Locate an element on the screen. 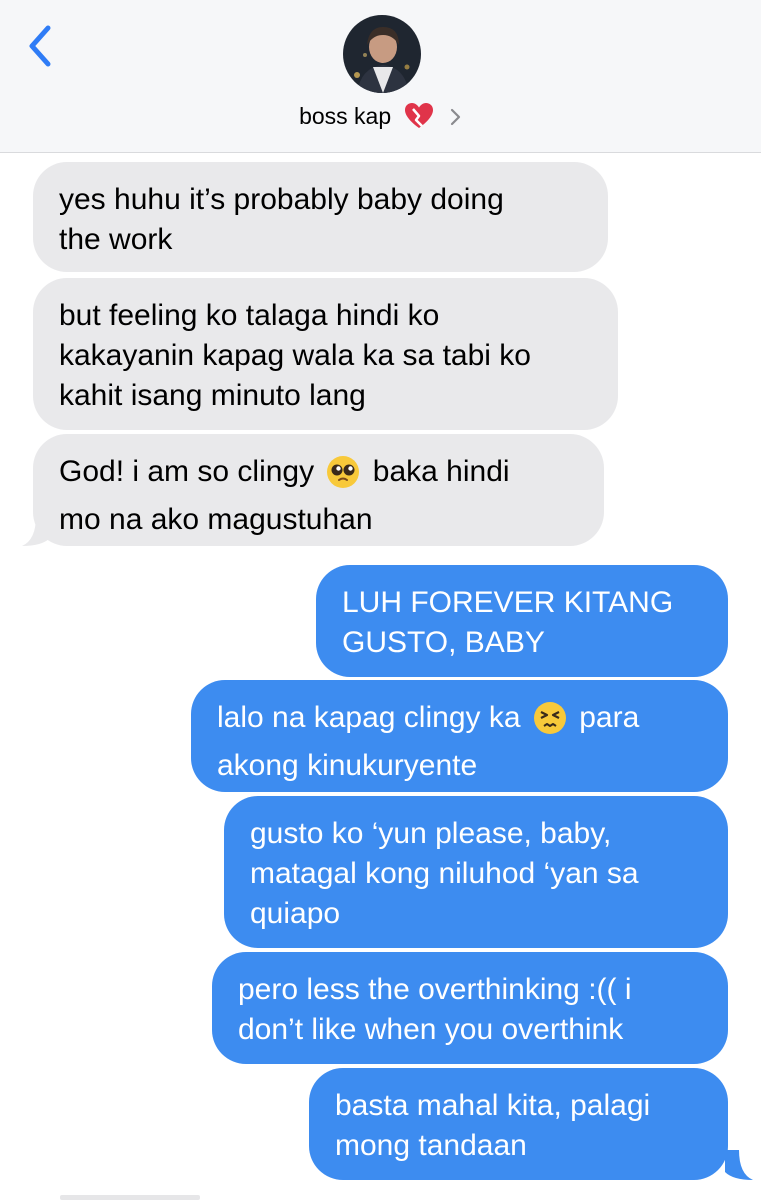 The width and height of the screenshot is (761, 1200). message-text: LUH FOREVER KITANG is located at coordinates (508, 602).